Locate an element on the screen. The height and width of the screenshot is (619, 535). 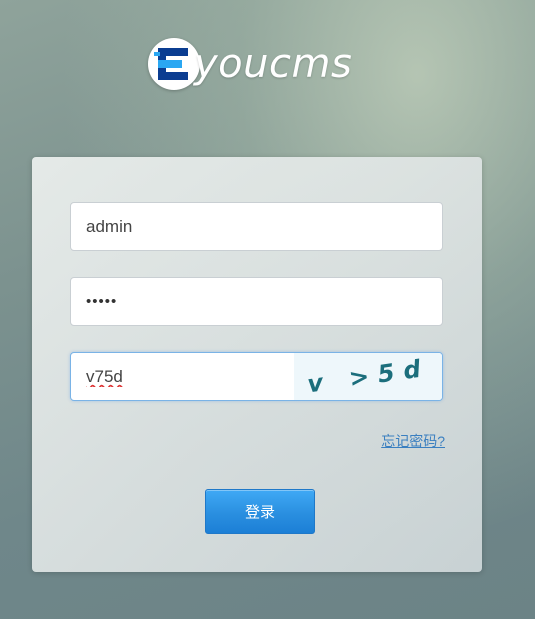
password-input is located at coordinates (256, 301).